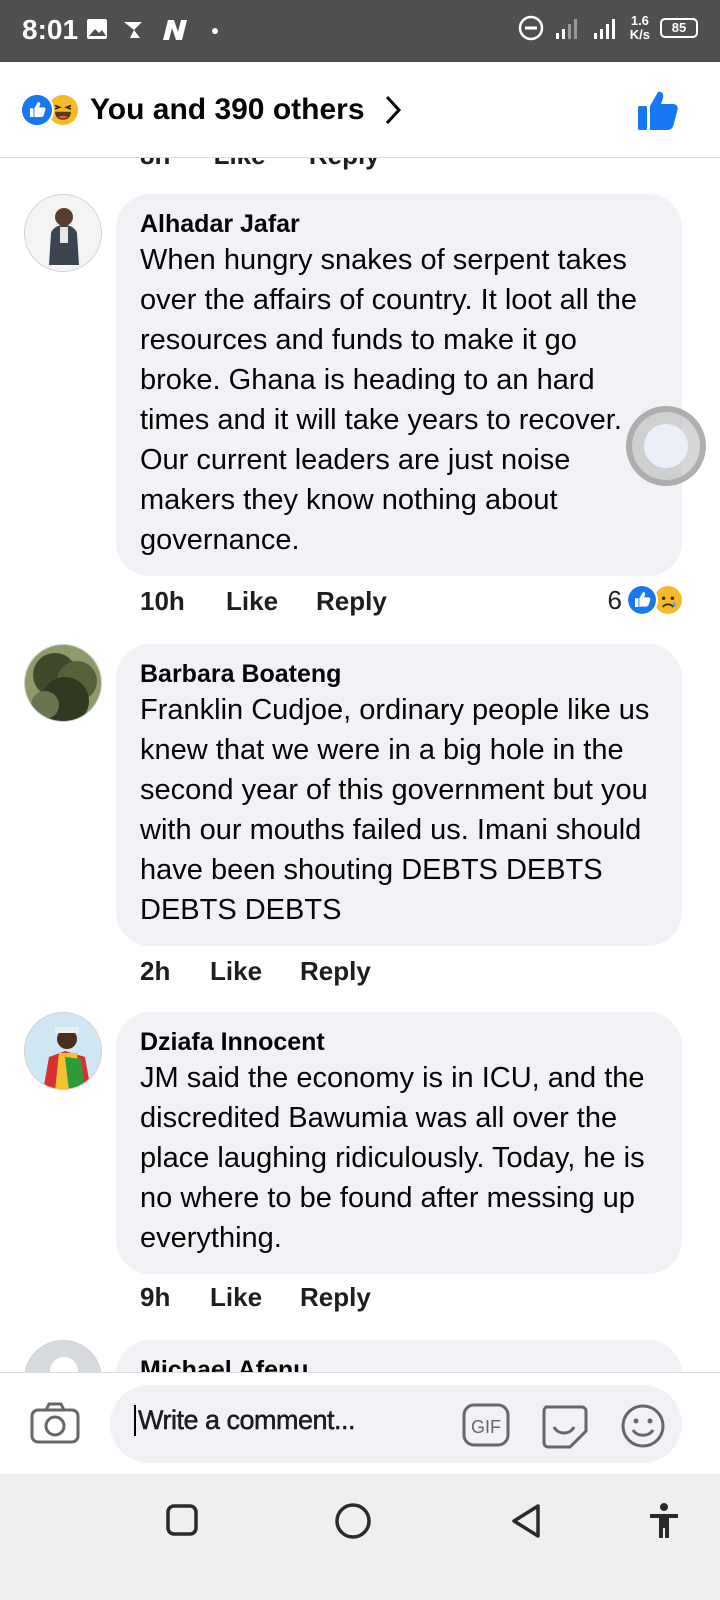 The width and height of the screenshot is (720, 1600). What do you see at coordinates (614, 599) in the screenshot?
I see `reaction-count-number: 6` at bounding box center [614, 599].